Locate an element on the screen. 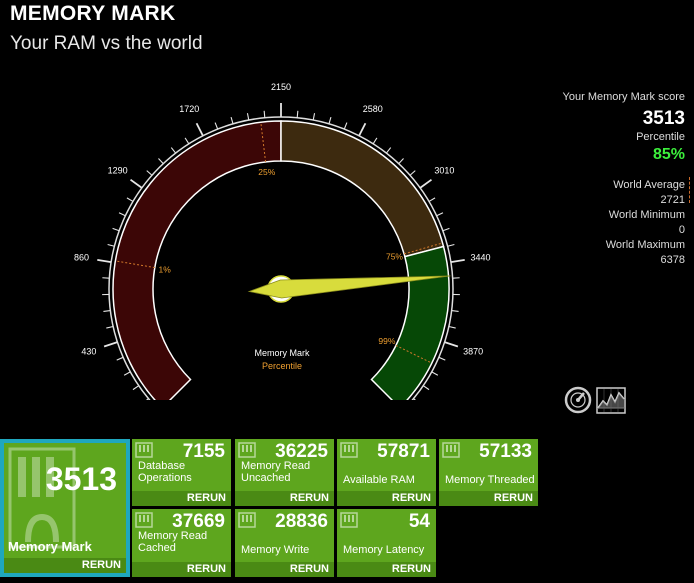 This screenshot has height=583, width=694. memory-mark-label: Memory Mark is located at coordinates (50, 546).